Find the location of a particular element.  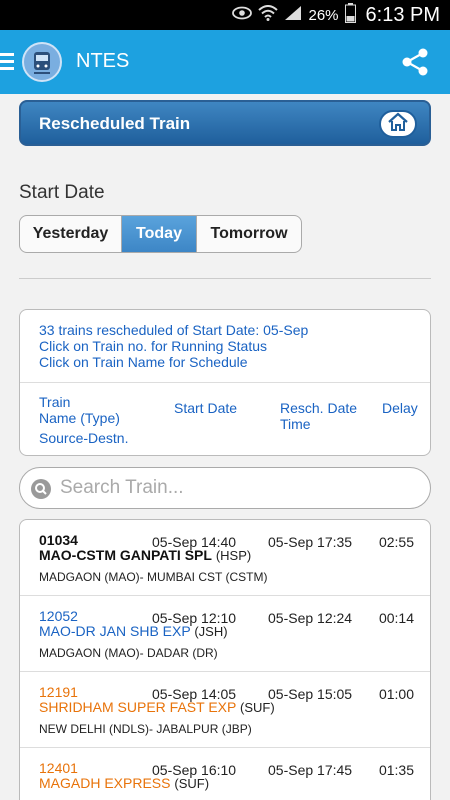

clock: 6:13 PM is located at coordinates (402, 14).